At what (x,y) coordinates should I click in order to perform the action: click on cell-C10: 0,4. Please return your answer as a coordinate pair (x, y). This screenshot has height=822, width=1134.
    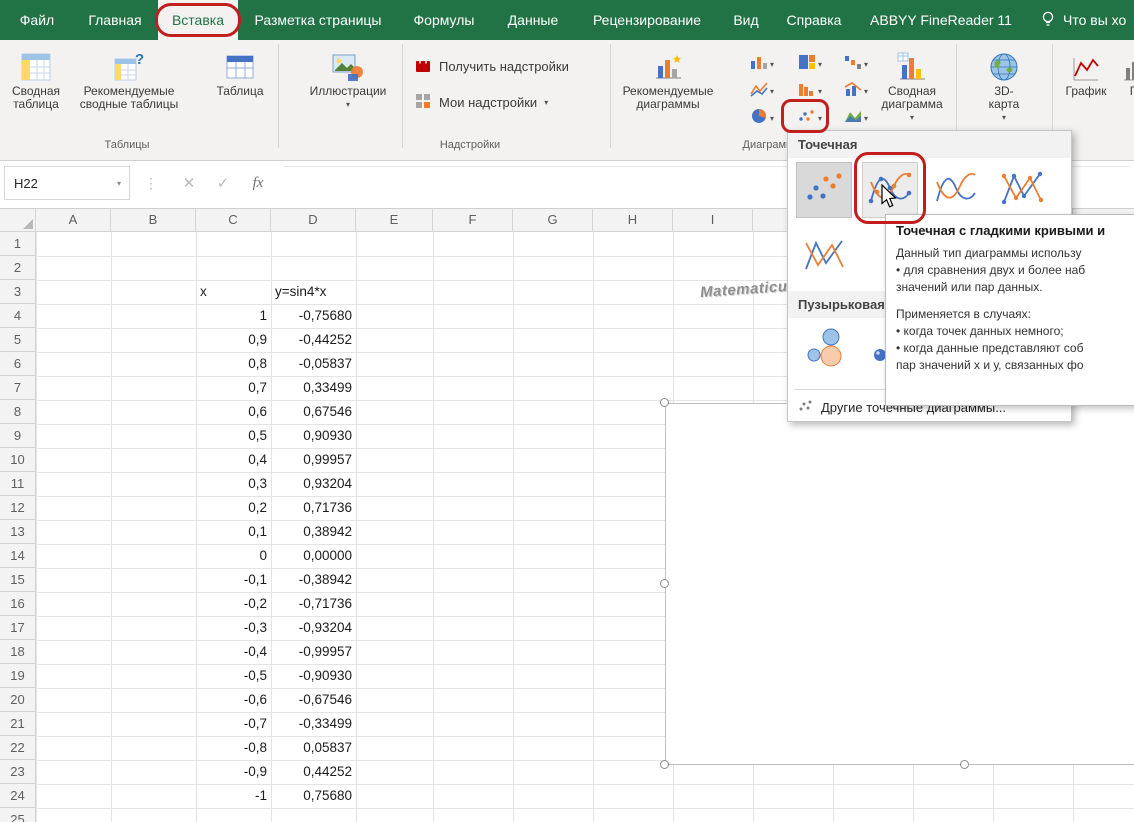
    Looking at the image, I should click on (233, 460).